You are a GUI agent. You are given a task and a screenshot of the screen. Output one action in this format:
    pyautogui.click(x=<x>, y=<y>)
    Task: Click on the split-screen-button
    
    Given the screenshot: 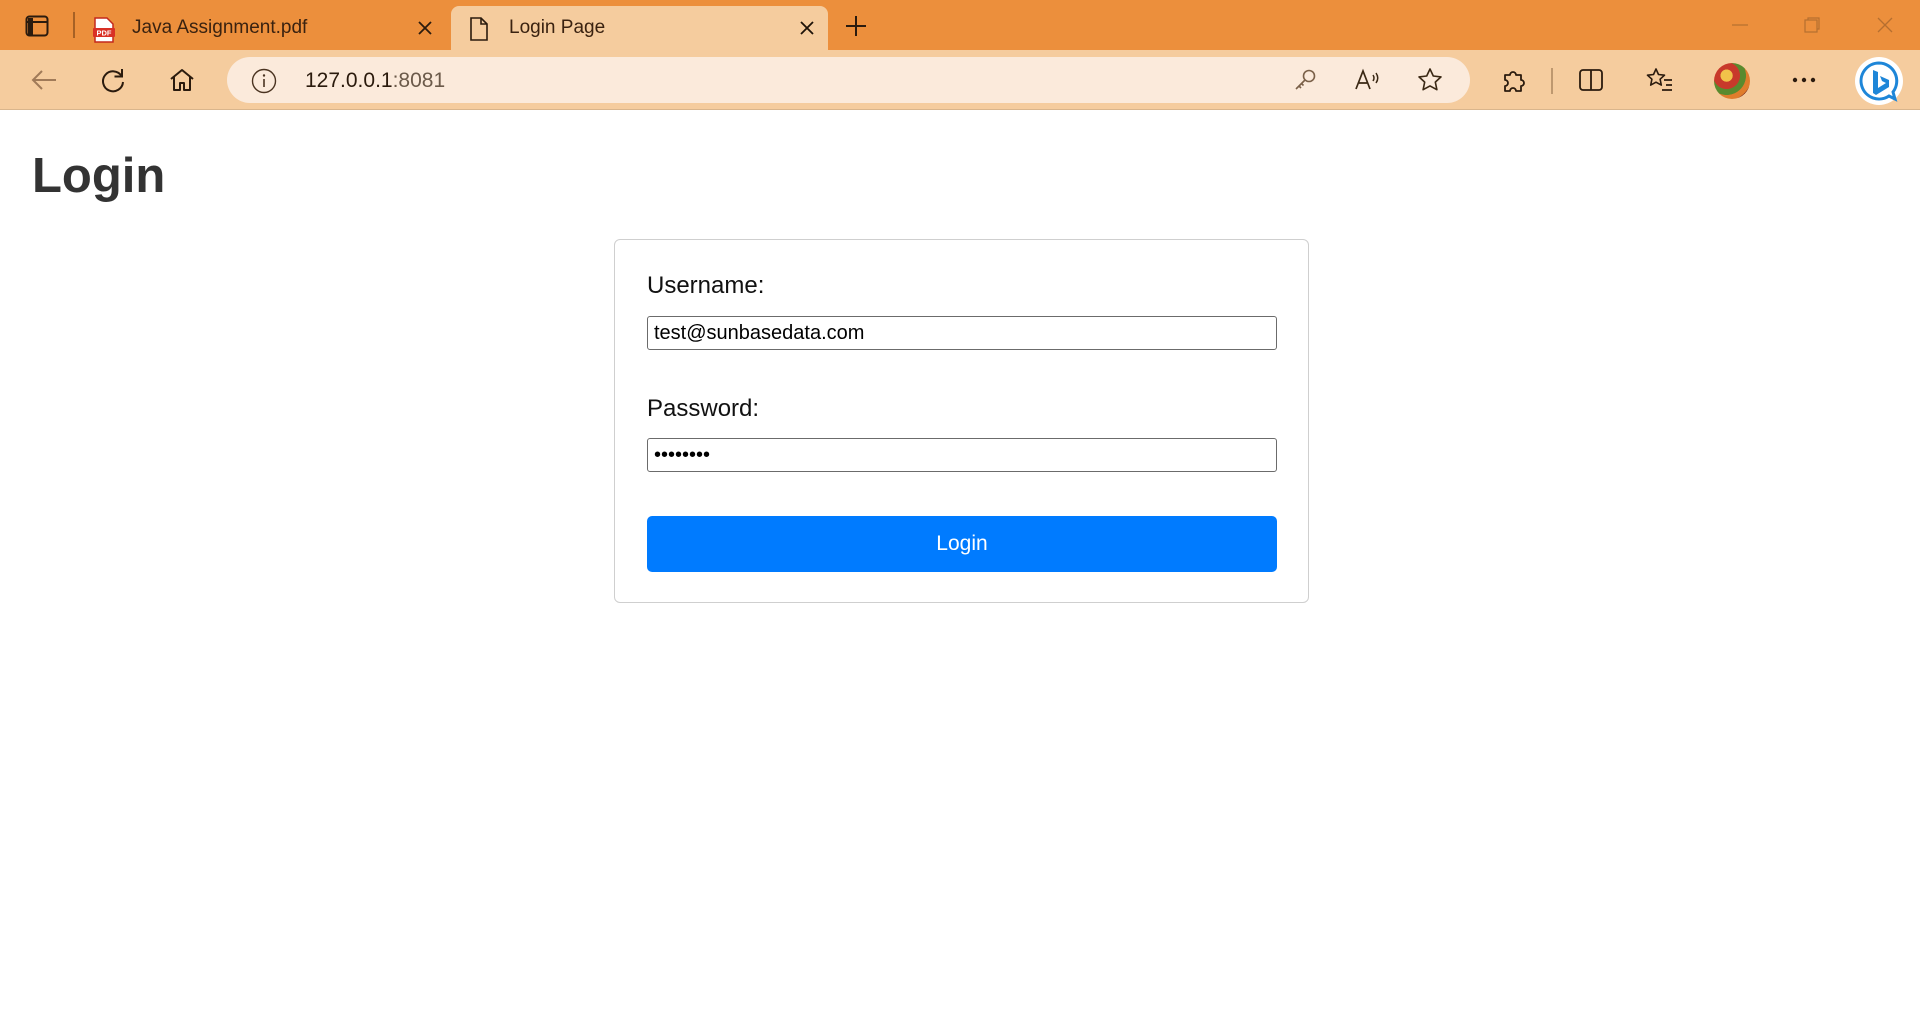 What is the action you would take?
    pyautogui.click(x=1591, y=80)
    